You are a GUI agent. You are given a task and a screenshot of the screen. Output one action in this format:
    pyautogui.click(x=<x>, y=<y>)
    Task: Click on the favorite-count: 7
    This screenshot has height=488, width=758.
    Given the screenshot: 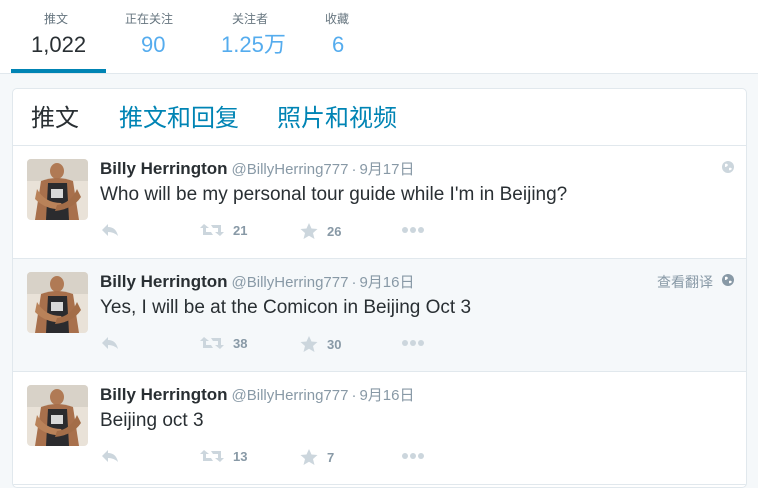 What is the action you would take?
    pyautogui.click(x=331, y=457)
    